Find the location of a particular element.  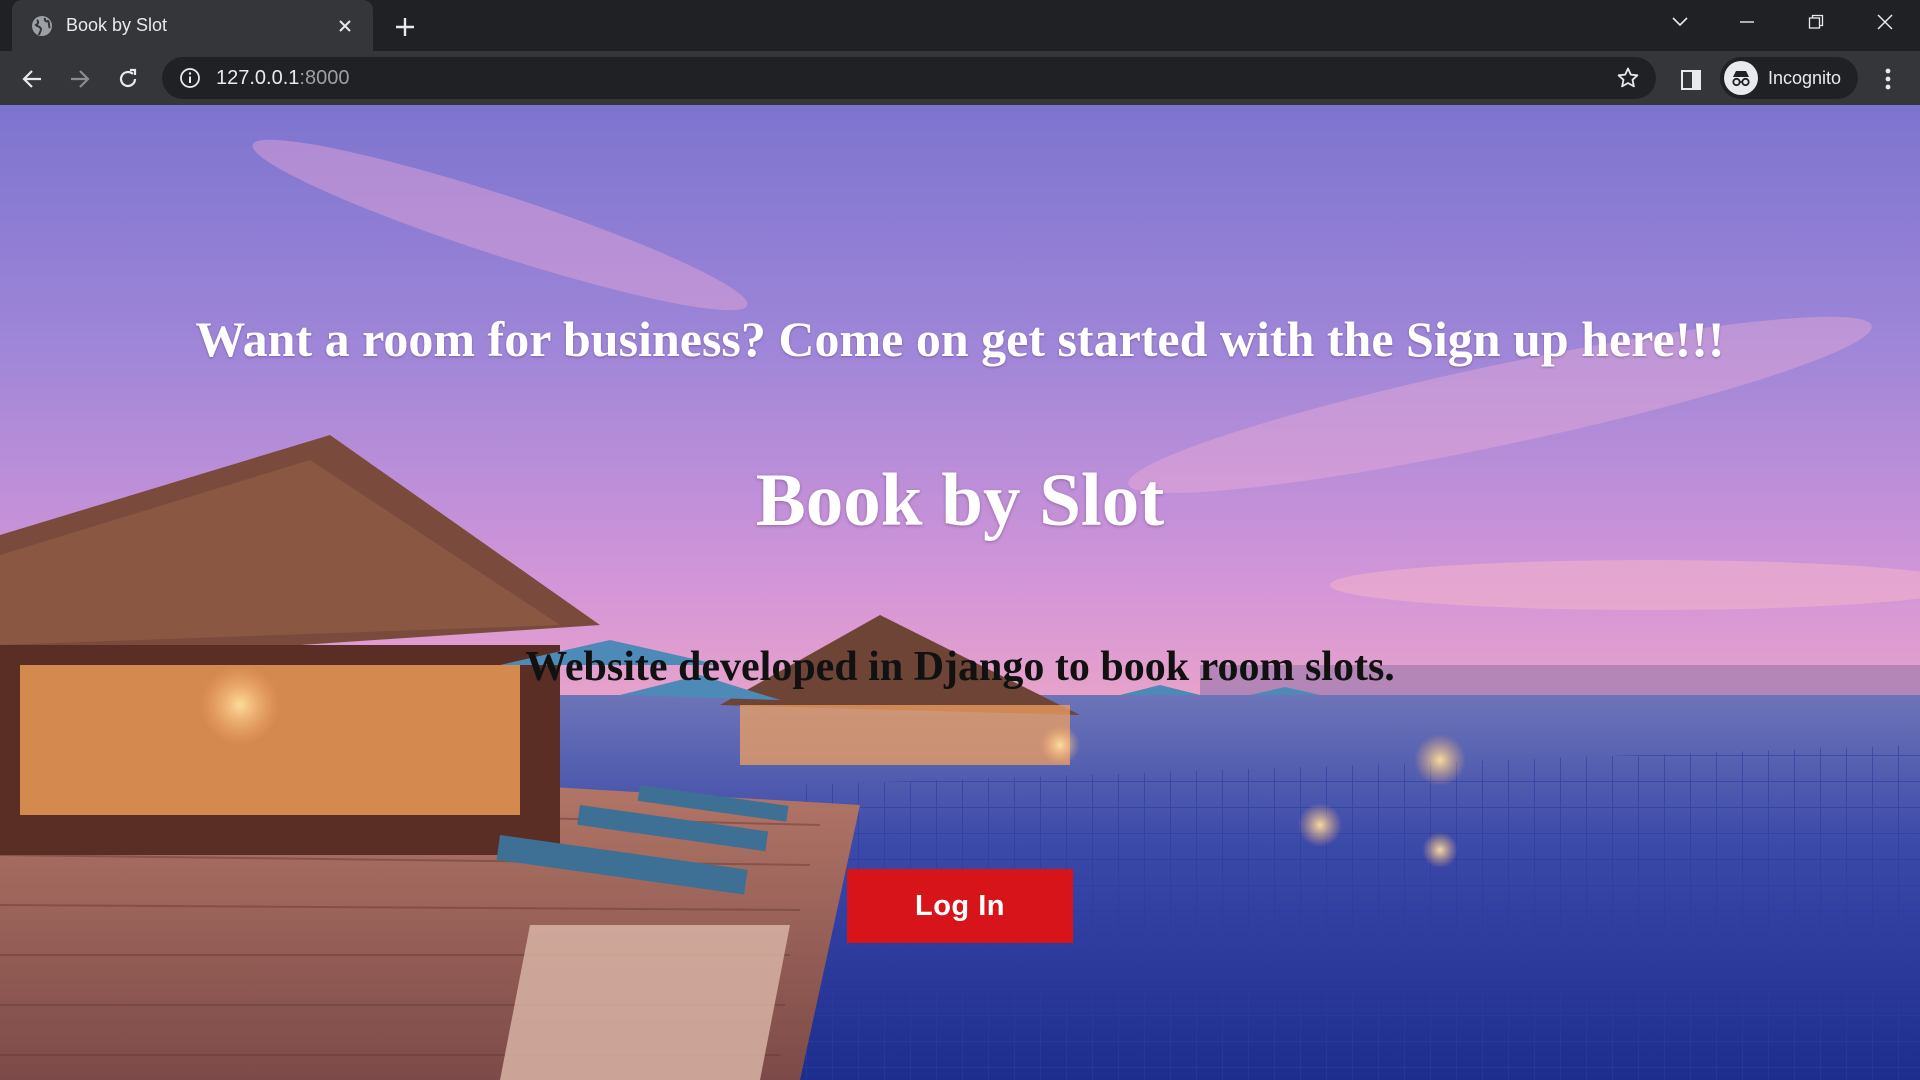

incognito-profile-button: Incognito is located at coordinates (1789, 78).